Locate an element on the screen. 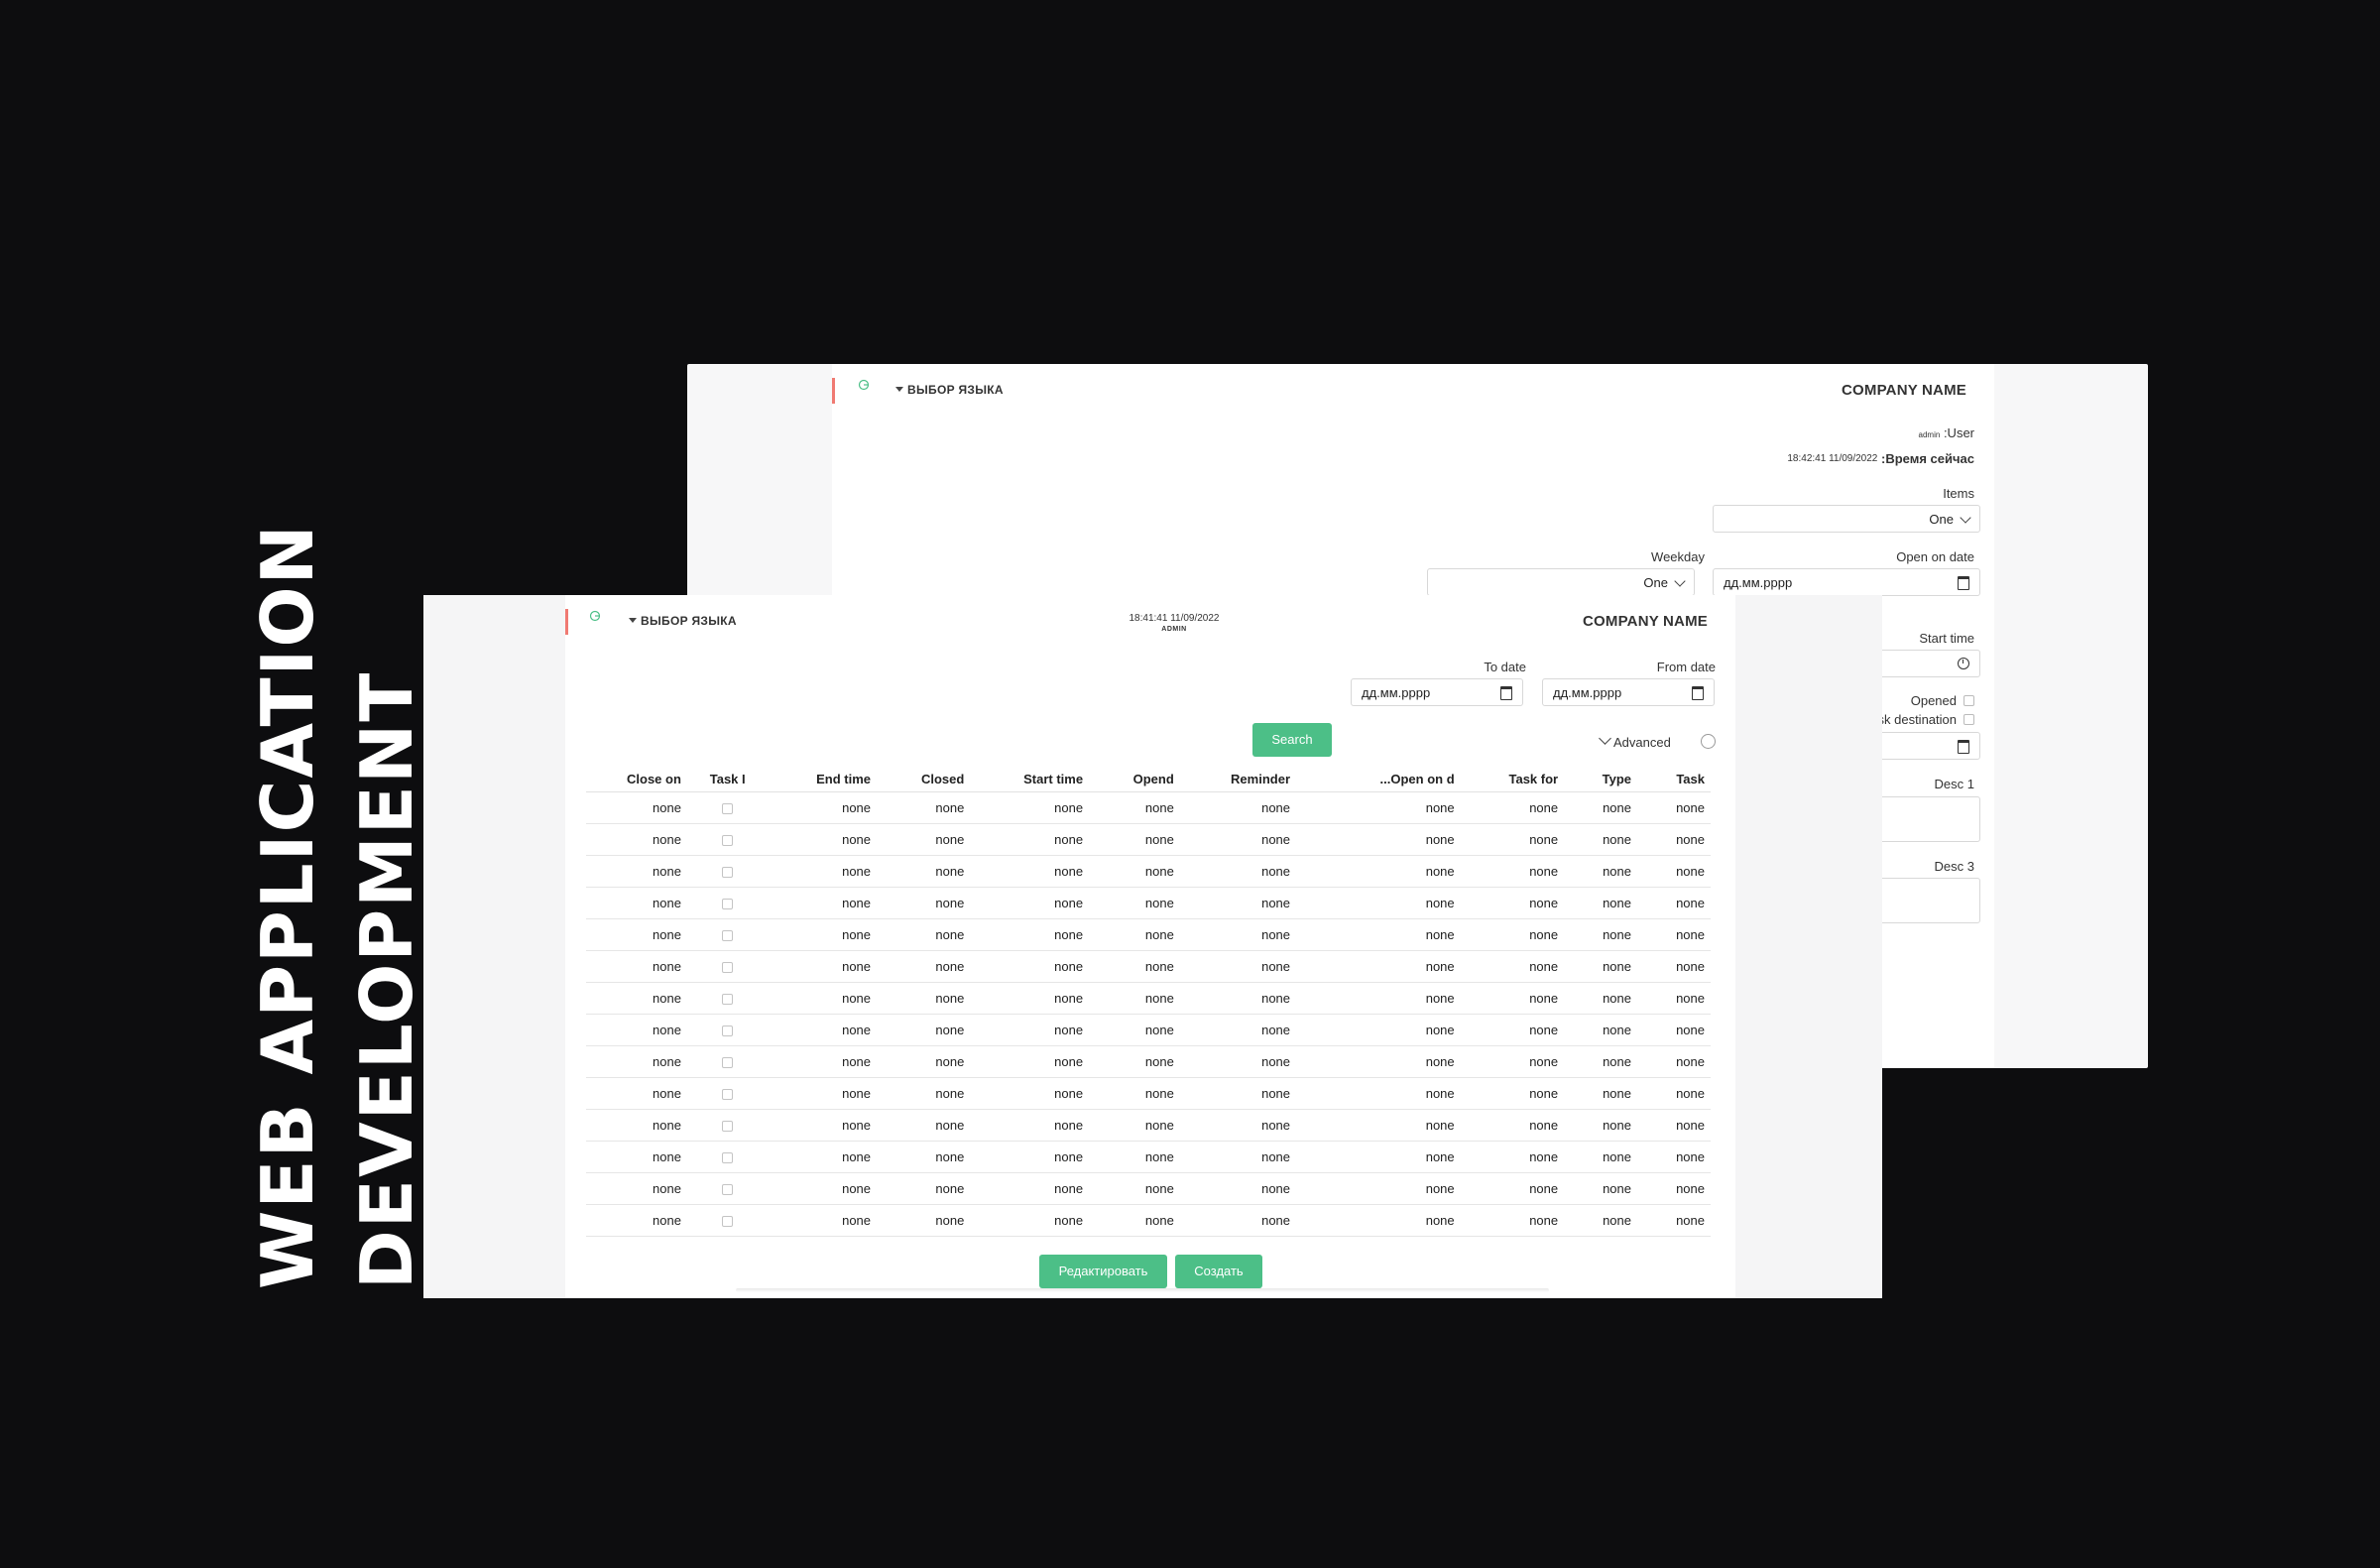  current-datetime: 18:41:41 11/09/2022 ADMIN is located at coordinates (1174, 623).